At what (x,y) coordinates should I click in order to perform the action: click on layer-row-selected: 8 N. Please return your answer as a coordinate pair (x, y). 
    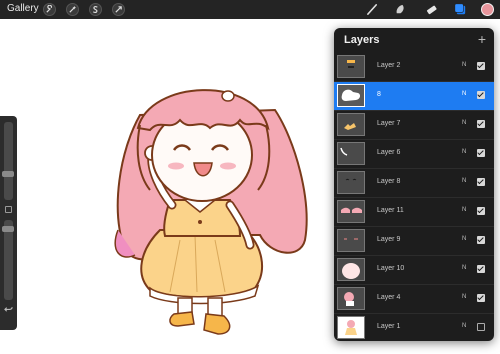
    Looking at the image, I should click on (414, 96).